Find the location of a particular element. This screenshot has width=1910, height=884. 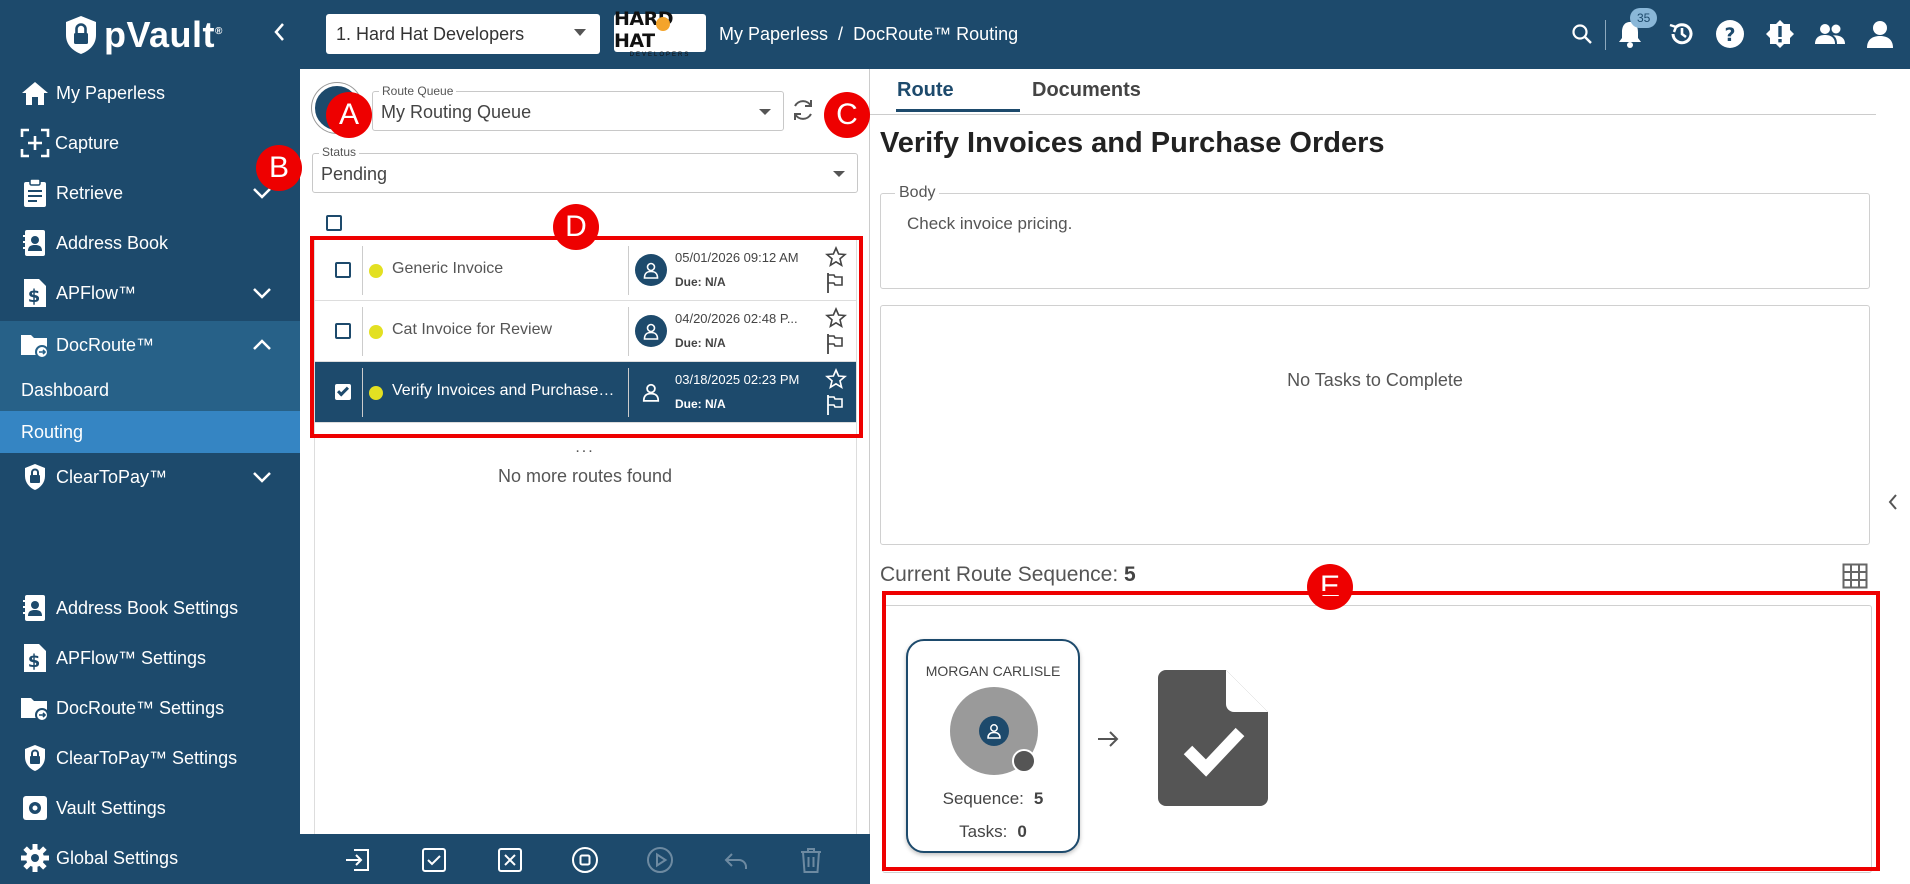

tab-documents: Documents is located at coordinates (1086, 90).